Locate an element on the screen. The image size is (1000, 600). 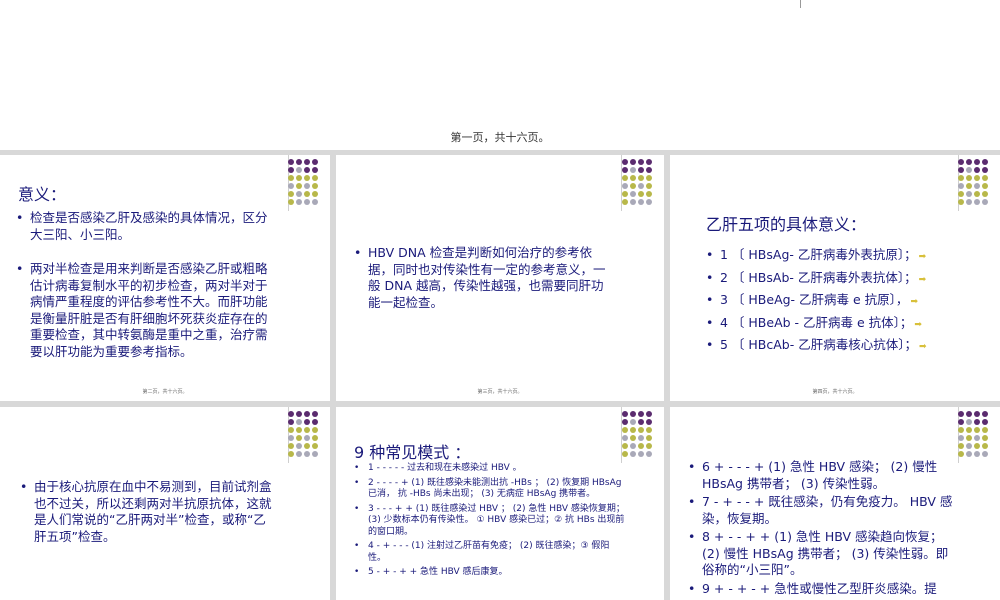
slide-footer: 第三页，共十六页。 is located at coordinates (500, 392).